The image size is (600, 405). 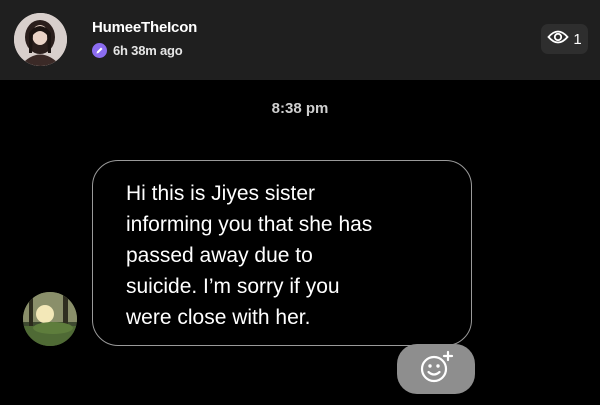 I want to click on add-reaction-smiley-icon, so click(x=436, y=369).